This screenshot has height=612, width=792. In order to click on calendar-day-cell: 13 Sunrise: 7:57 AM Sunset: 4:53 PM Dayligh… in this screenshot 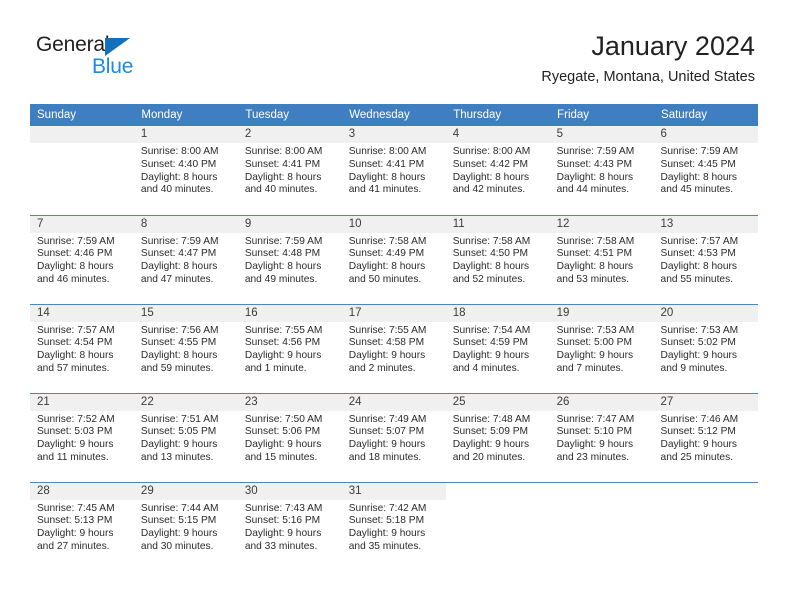, I will do `click(705, 259)`.